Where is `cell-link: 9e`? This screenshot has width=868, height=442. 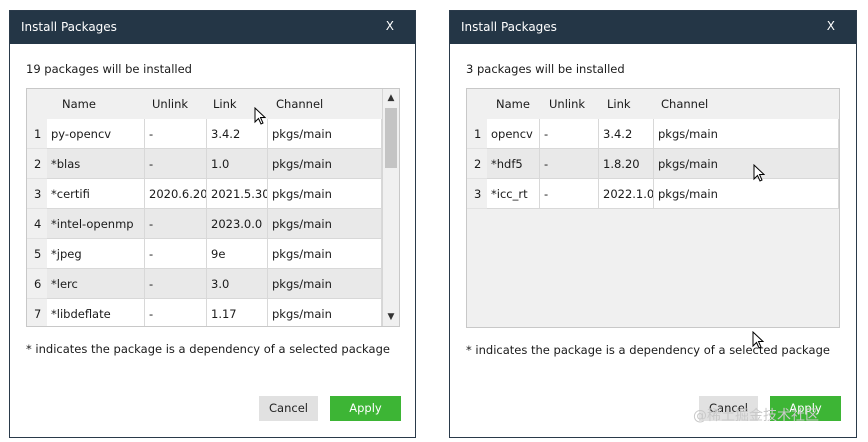 cell-link: 9e is located at coordinates (237, 254).